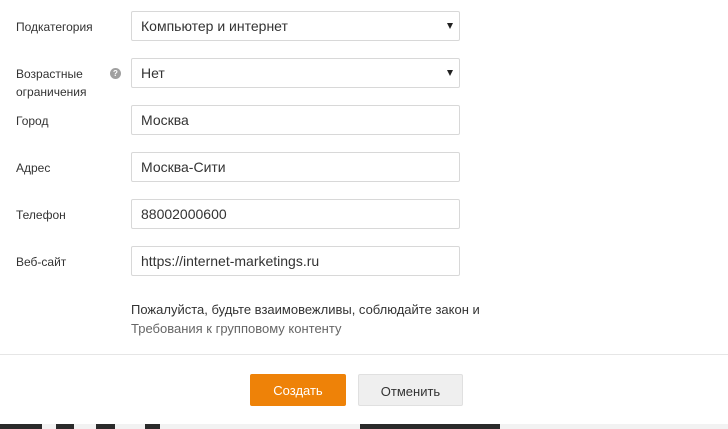 The width and height of the screenshot is (728, 429). I want to click on content-requirements-link: Требования к групповому контенту, so click(305, 328).